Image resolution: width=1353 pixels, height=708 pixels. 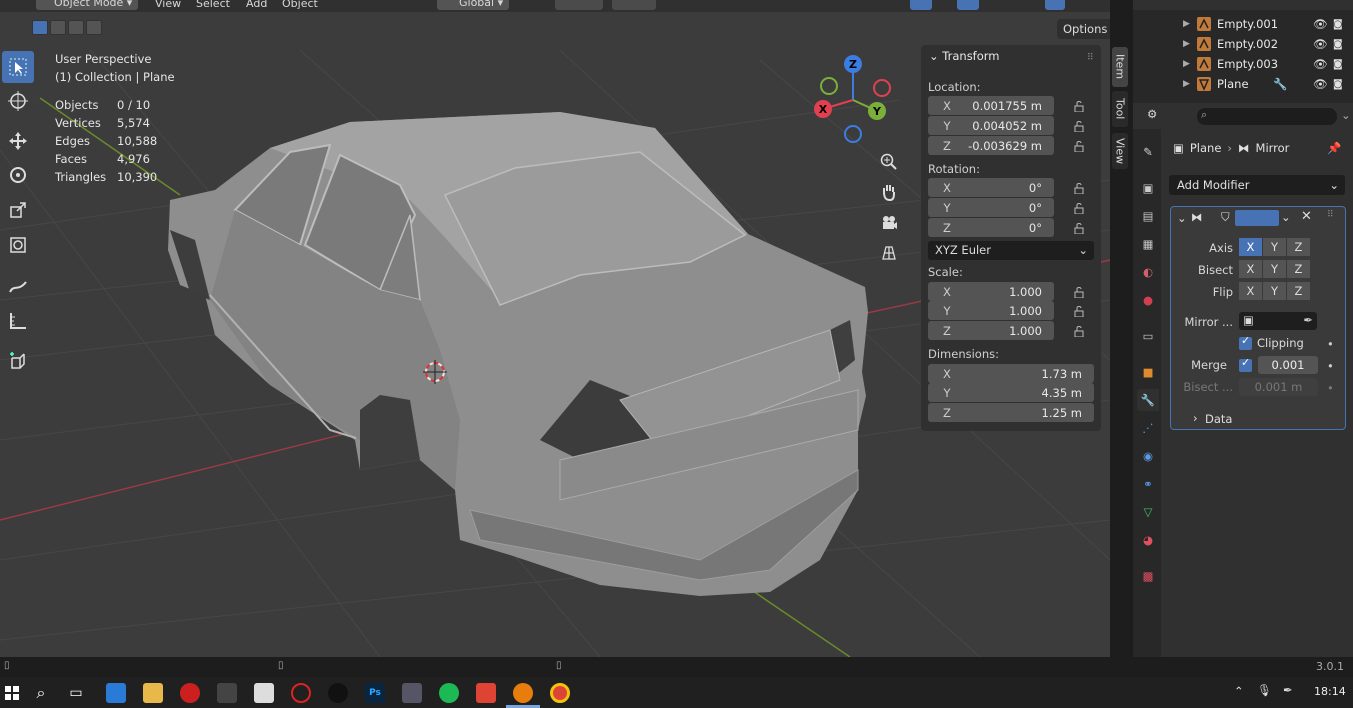 What do you see at coordinates (375, 693) in the screenshot?
I see `photoshop-icon: Ps` at bounding box center [375, 693].